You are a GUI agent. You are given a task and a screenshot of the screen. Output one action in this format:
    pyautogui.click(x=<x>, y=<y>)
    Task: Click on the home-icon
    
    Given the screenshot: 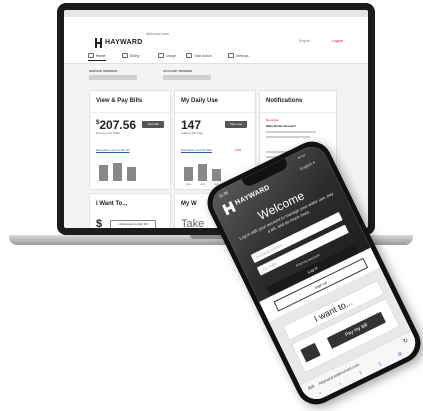 What is the action you would take?
    pyautogui.click(x=91, y=55)
    